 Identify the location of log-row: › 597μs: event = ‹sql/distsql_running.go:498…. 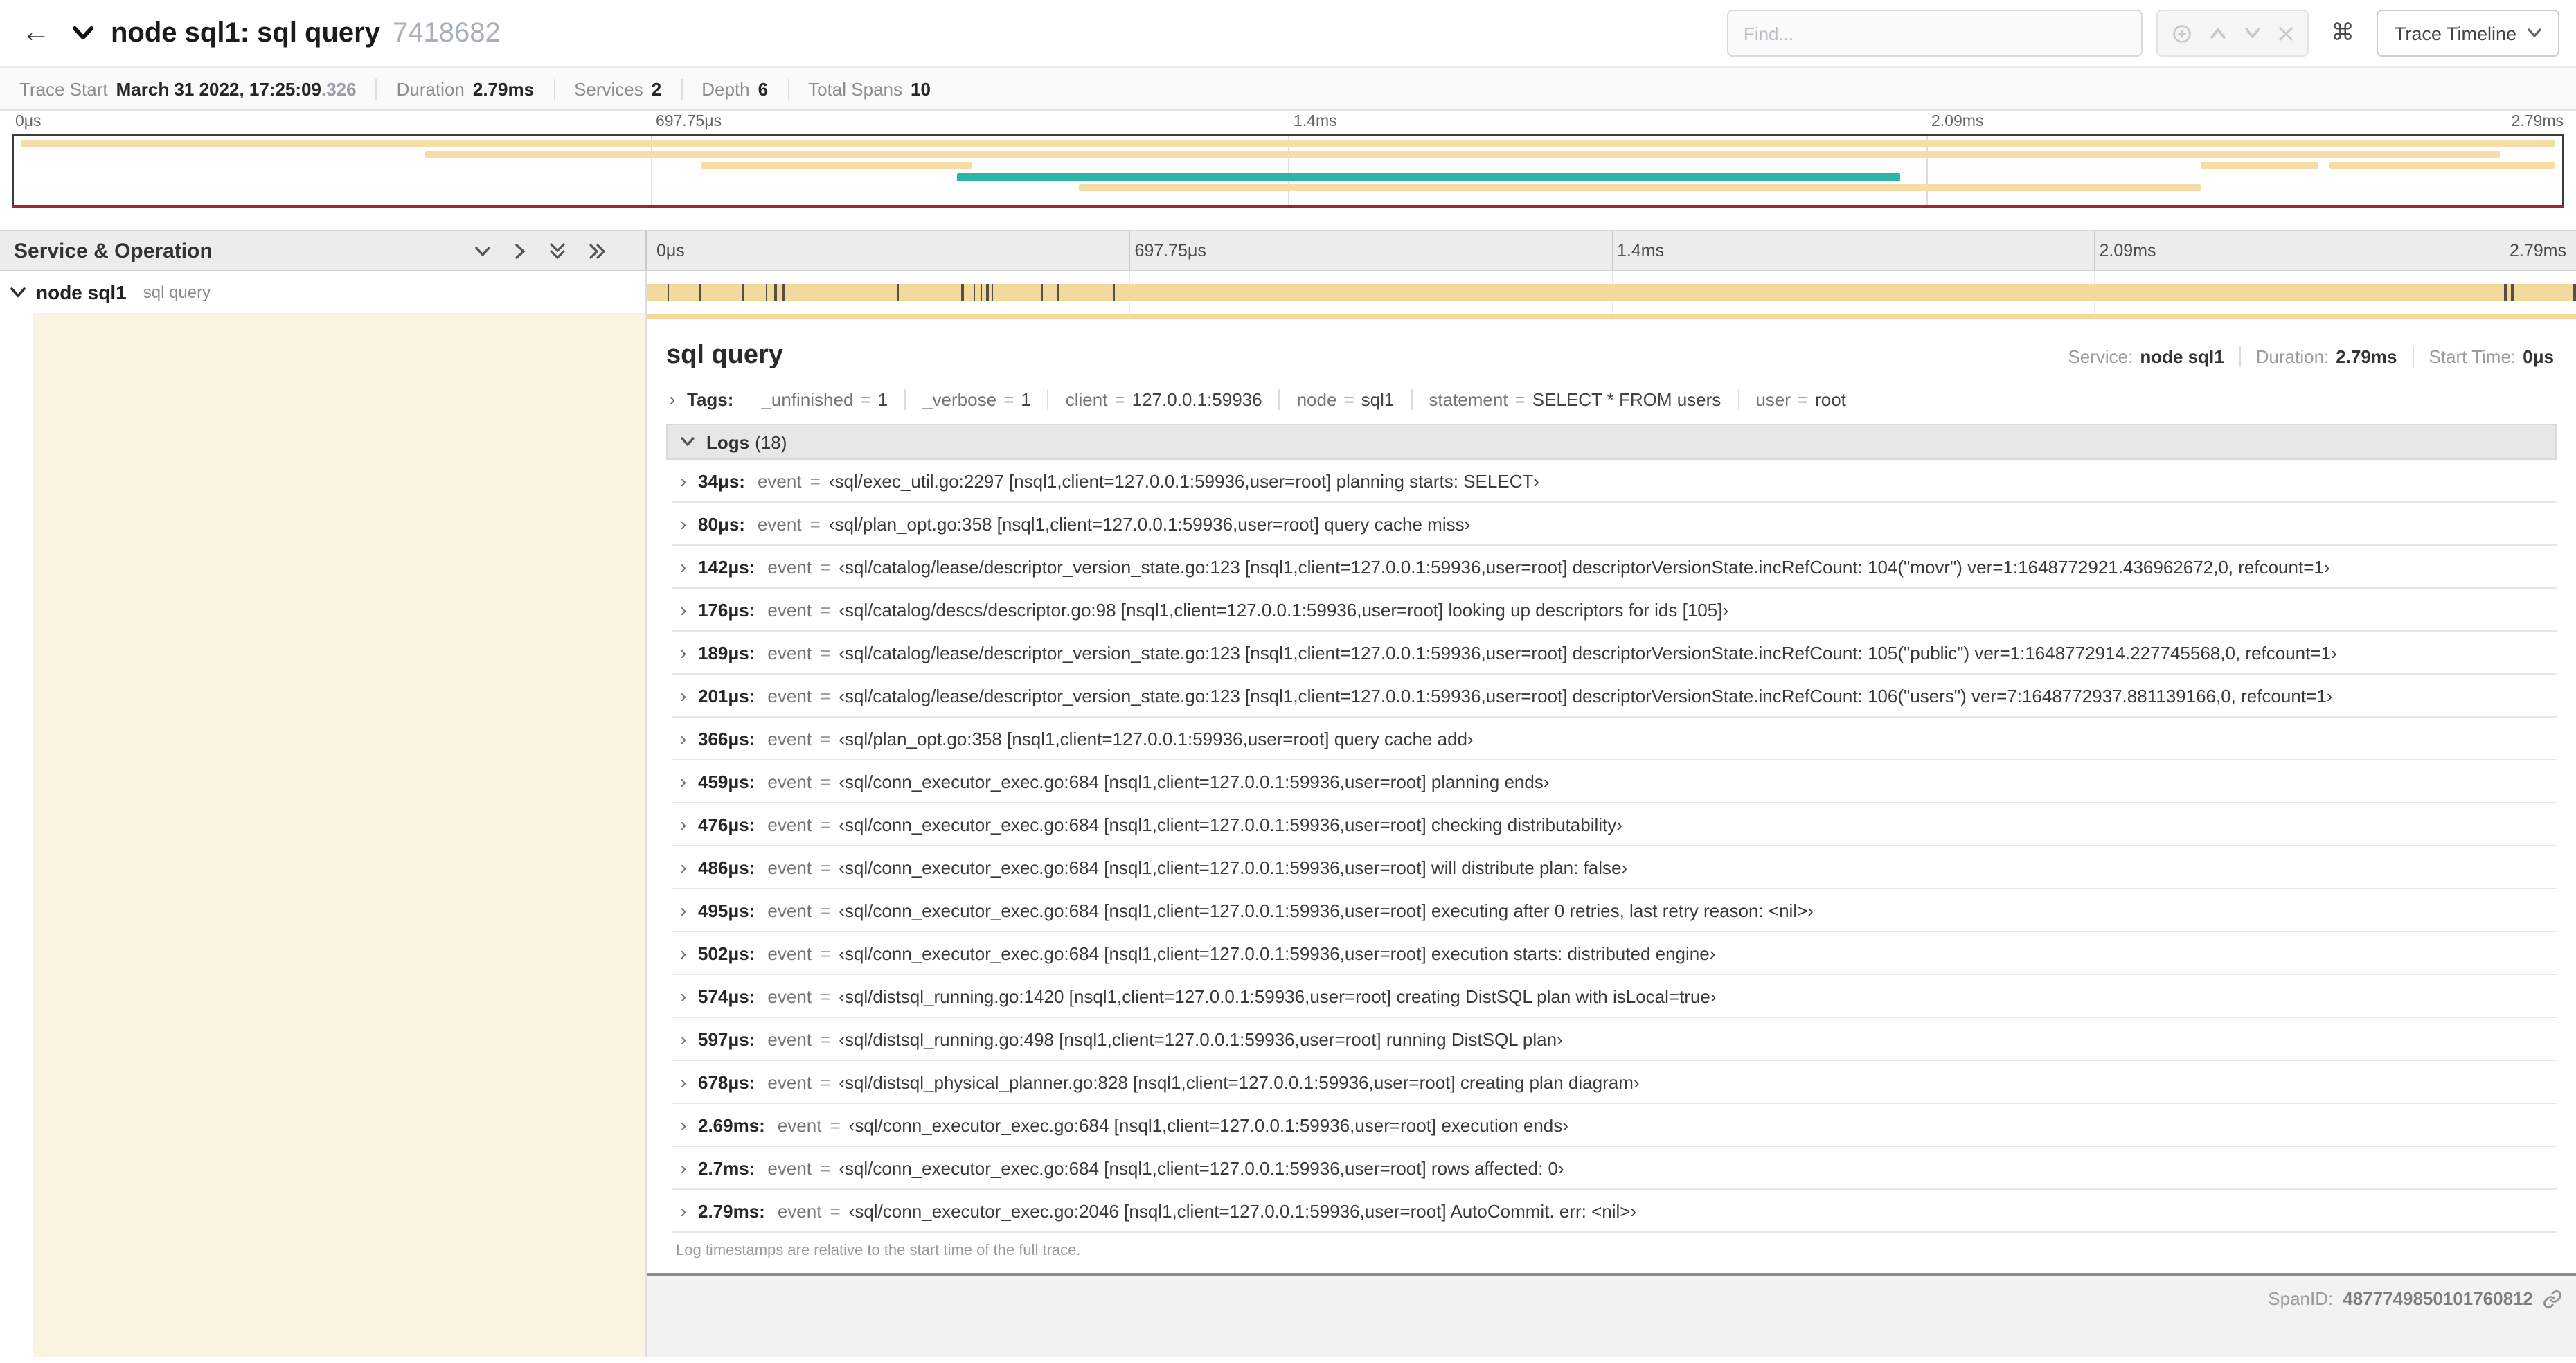
(1615, 1040).